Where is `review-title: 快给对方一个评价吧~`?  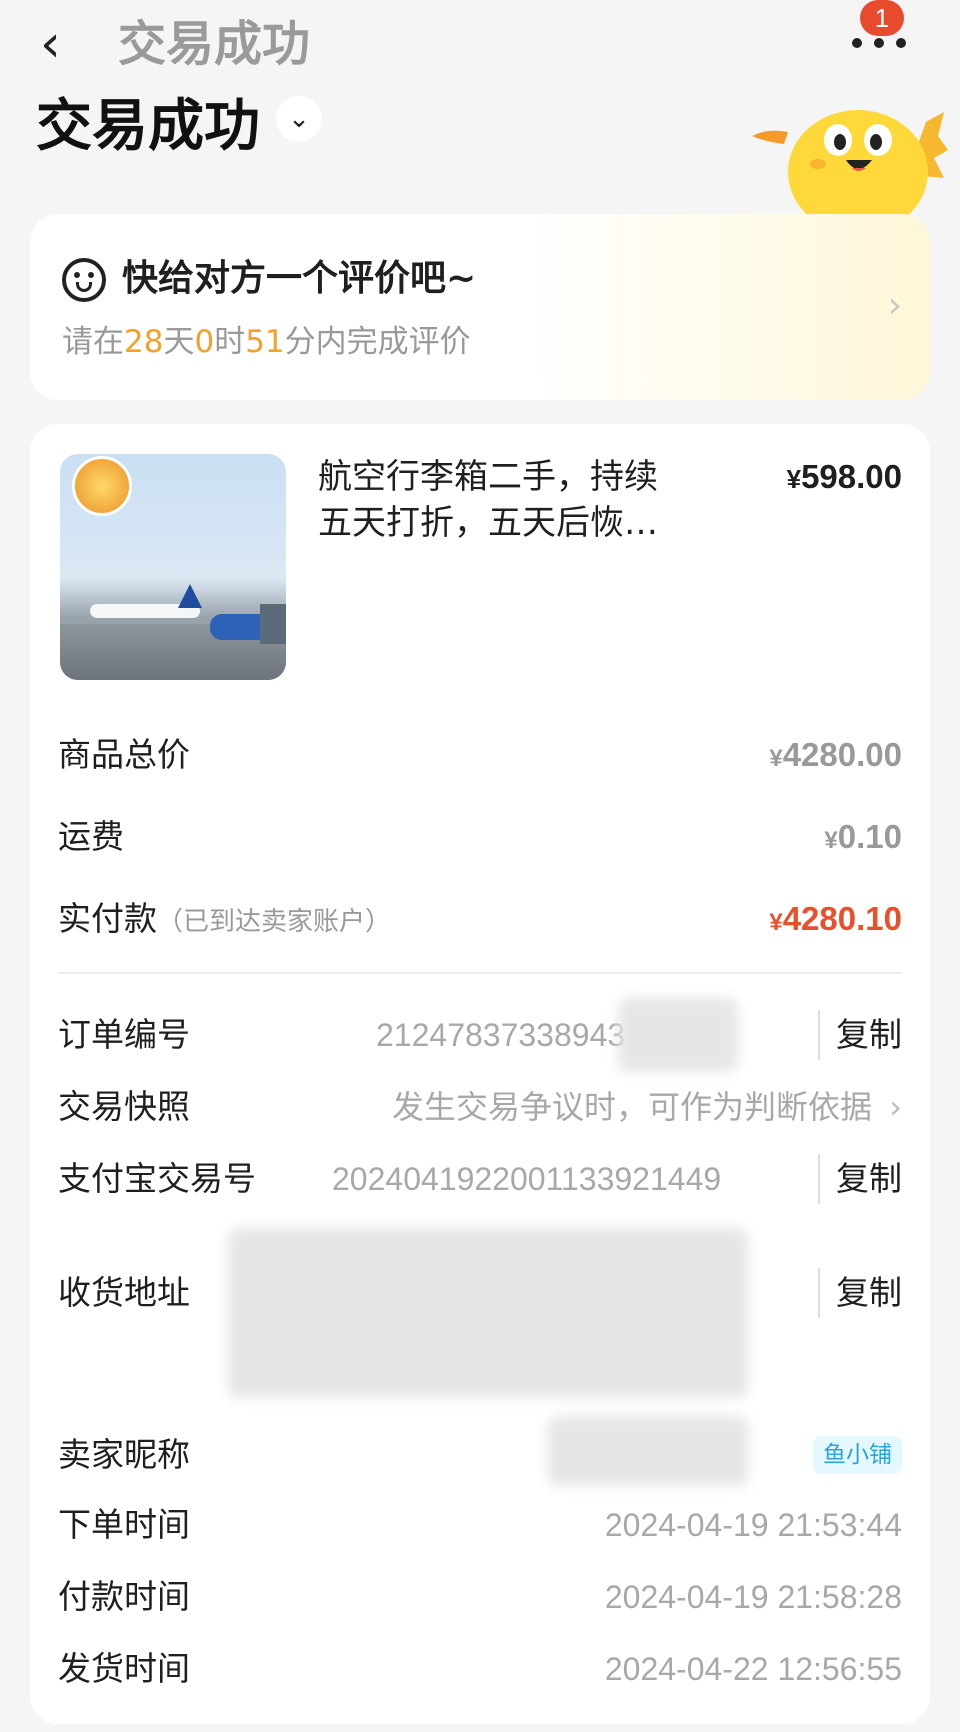
review-title: 快给对方一个评价吧~ is located at coordinates (299, 278).